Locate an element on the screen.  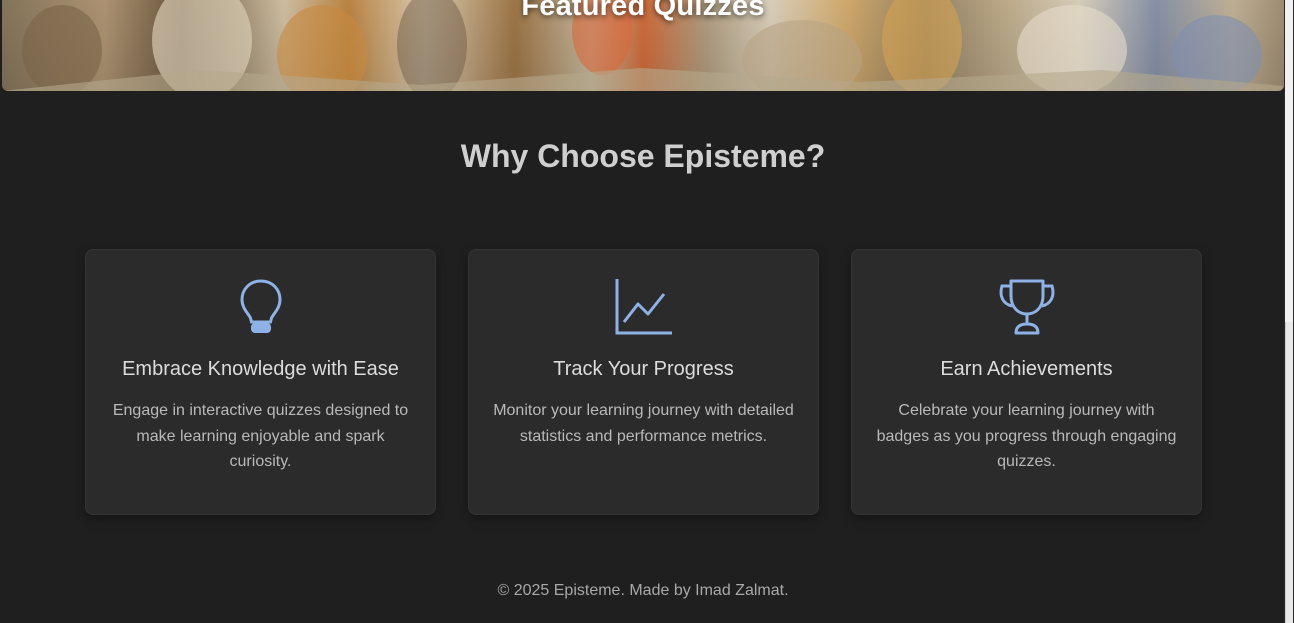
card-title: Track Your Progress is located at coordinates (643, 369).